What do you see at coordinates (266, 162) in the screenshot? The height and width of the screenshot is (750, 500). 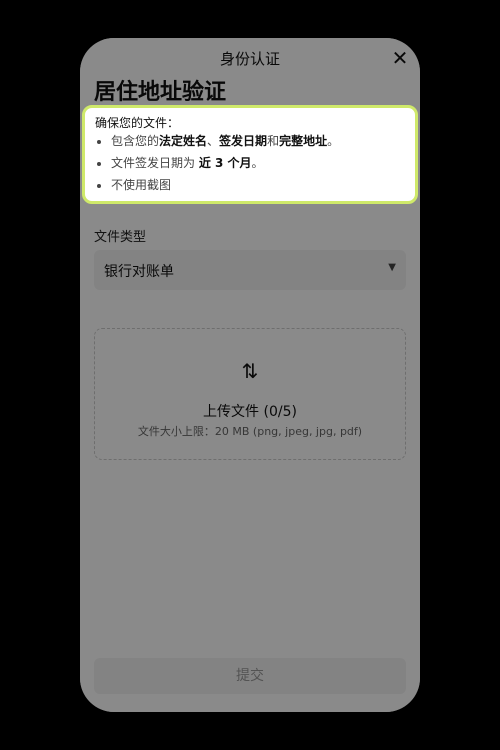 I see `requirement-item-2: 文件签发日期为 近 3 个月。` at bounding box center [266, 162].